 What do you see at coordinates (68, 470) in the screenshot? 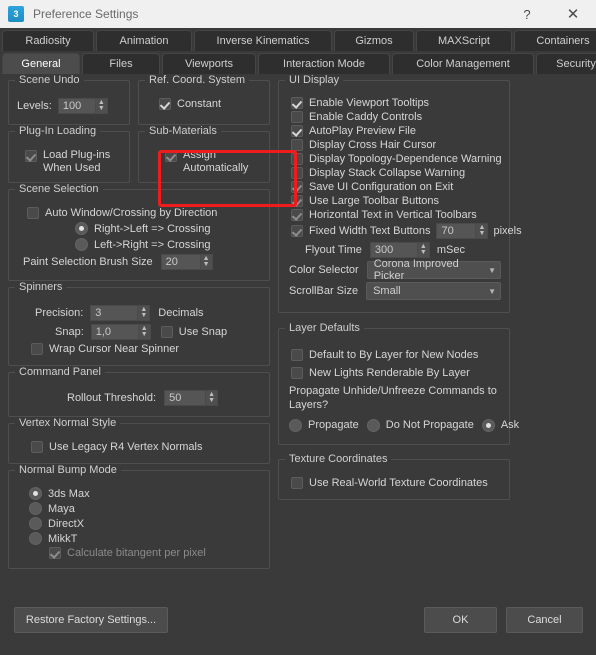
I see `normal-bump-legend: Normal Bump Mode` at bounding box center [68, 470].